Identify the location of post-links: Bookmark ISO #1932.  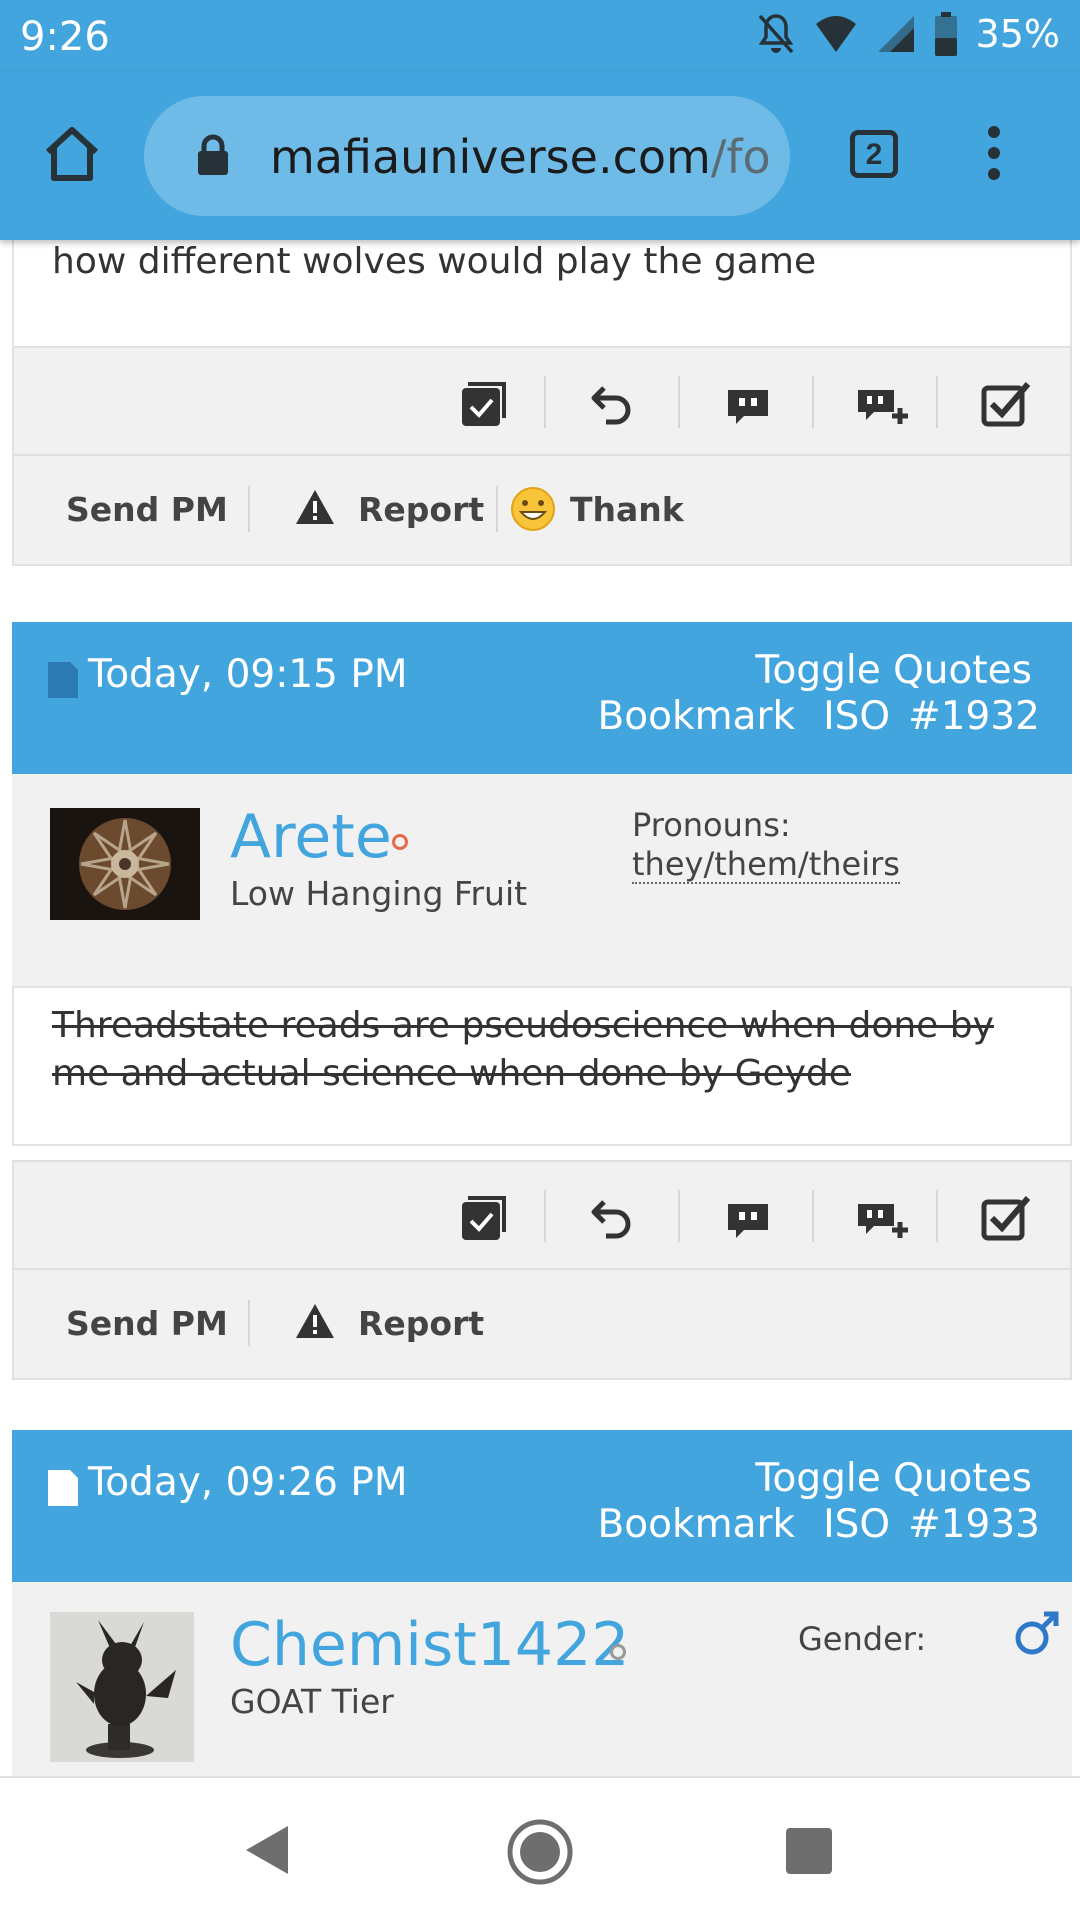
(805, 716).